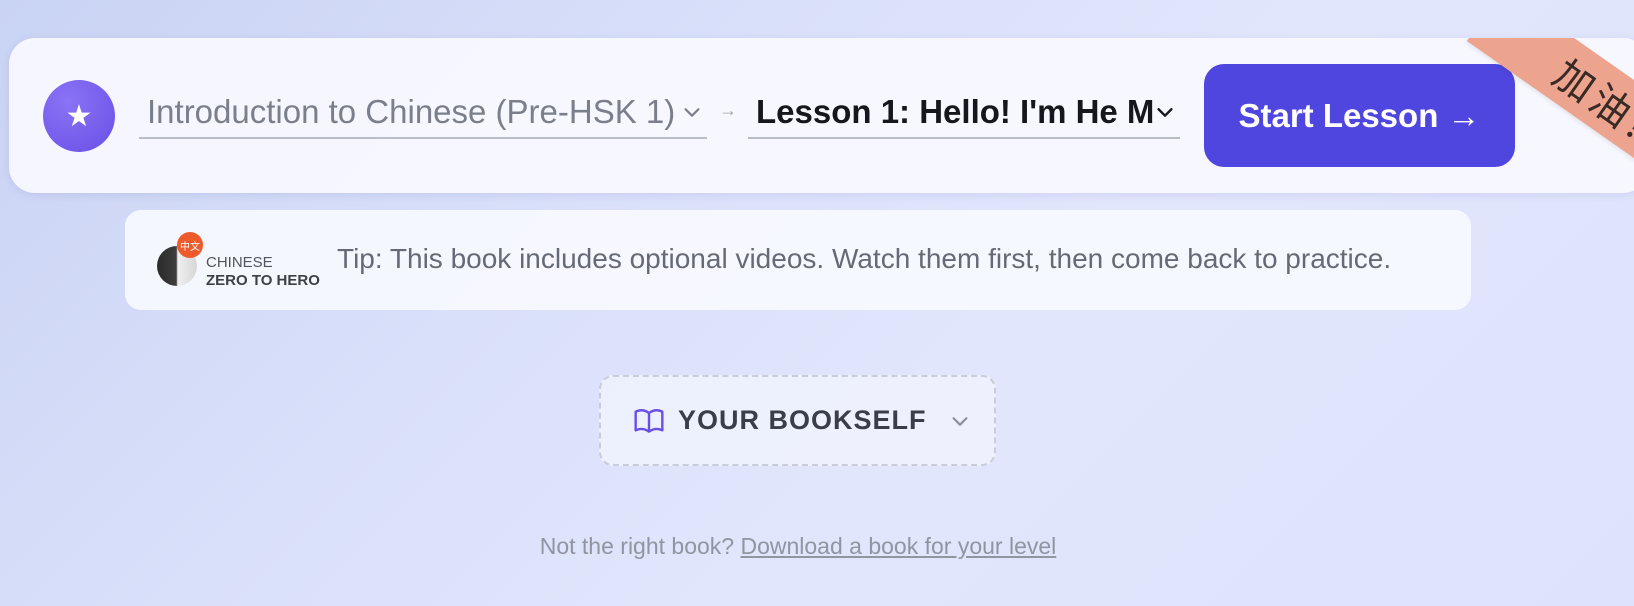 This screenshot has height=606, width=1634. Describe the element at coordinates (649, 420) in the screenshot. I see `book-open-icon` at that location.